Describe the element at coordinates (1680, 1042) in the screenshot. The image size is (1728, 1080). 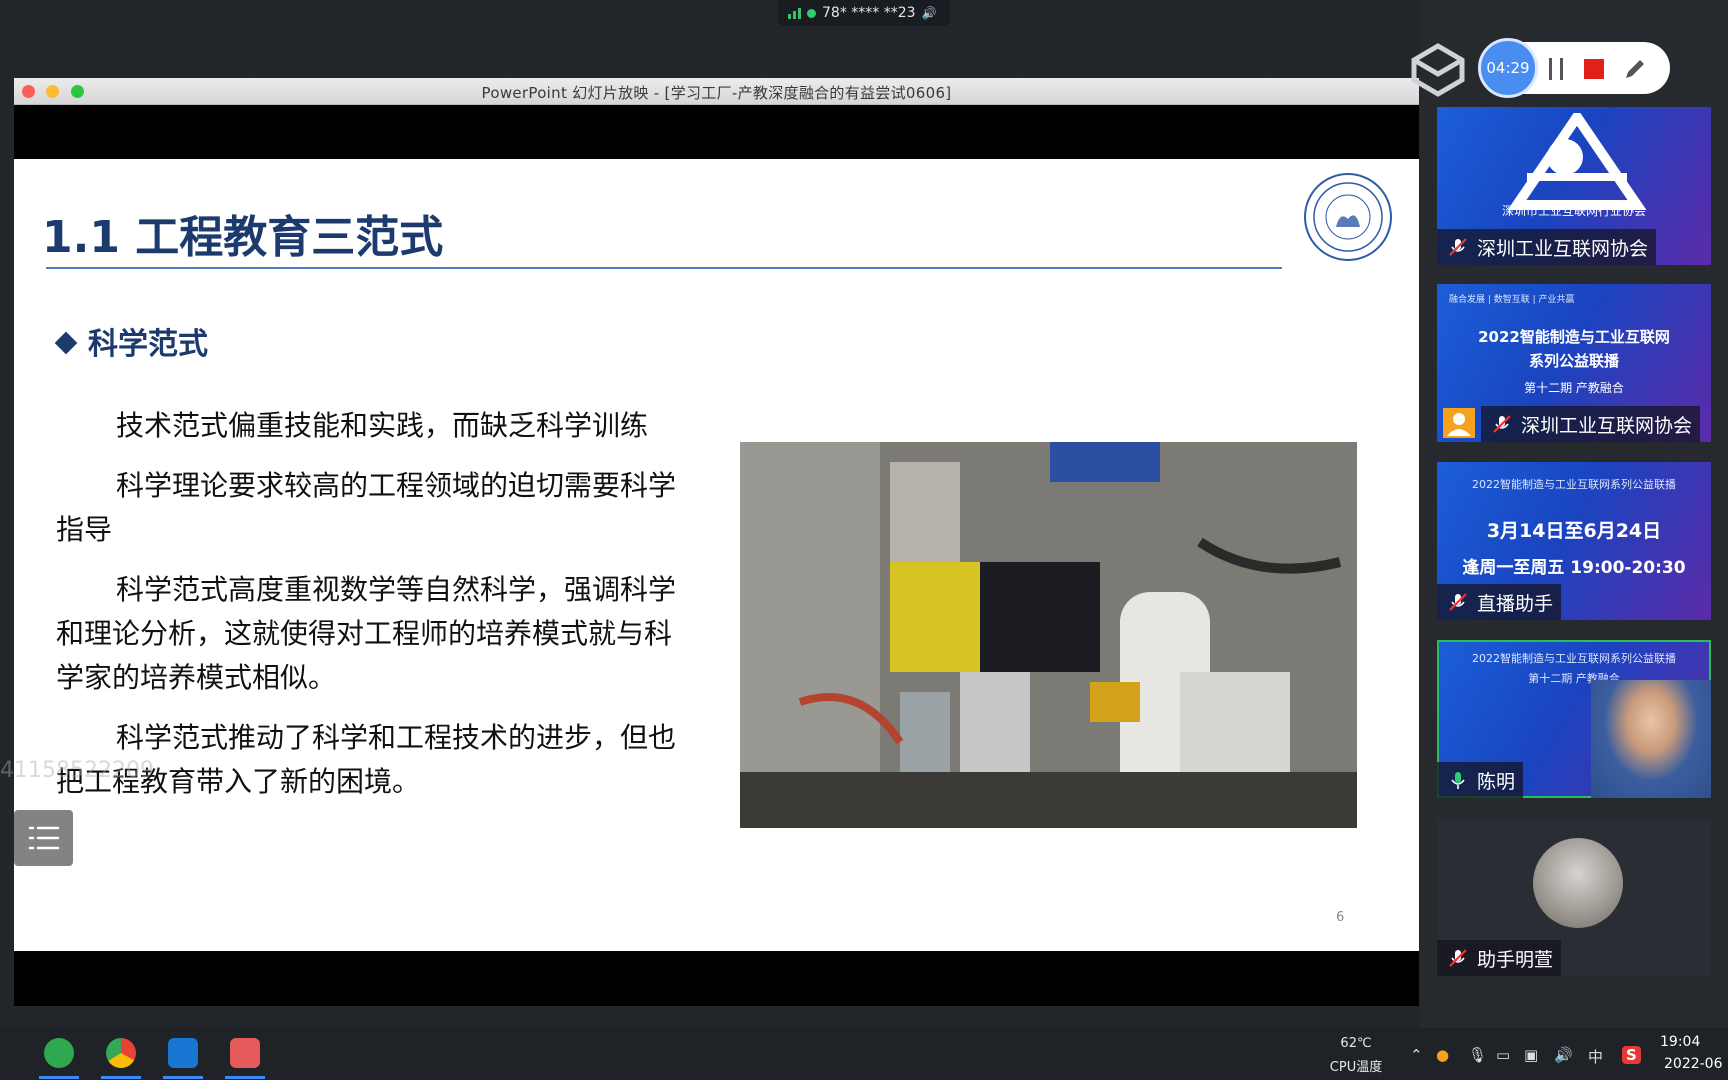
I see `clock-time: 19:04` at that location.